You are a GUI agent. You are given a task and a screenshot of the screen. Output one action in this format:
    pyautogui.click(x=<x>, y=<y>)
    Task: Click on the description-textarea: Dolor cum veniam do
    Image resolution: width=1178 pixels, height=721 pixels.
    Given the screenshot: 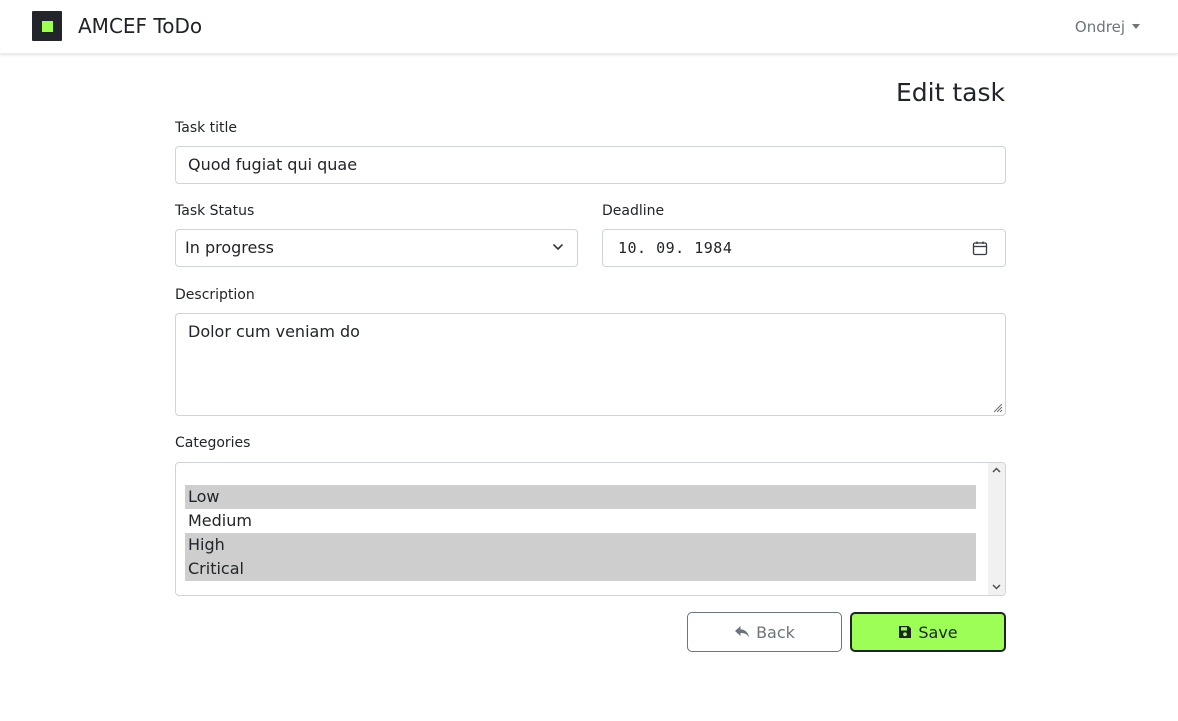 What is the action you would take?
    pyautogui.click(x=590, y=364)
    